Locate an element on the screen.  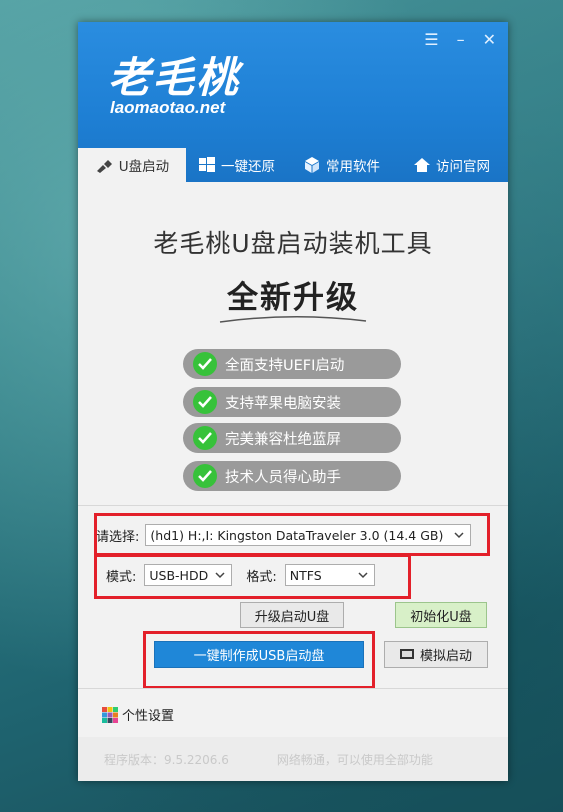
highlight-box-device is located at coordinates (292, 534).